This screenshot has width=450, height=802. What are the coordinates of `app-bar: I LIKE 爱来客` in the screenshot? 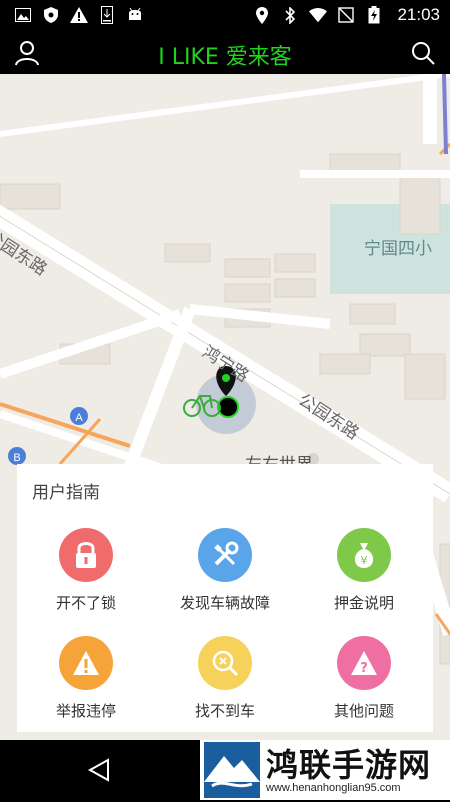 It's located at (225, 53).